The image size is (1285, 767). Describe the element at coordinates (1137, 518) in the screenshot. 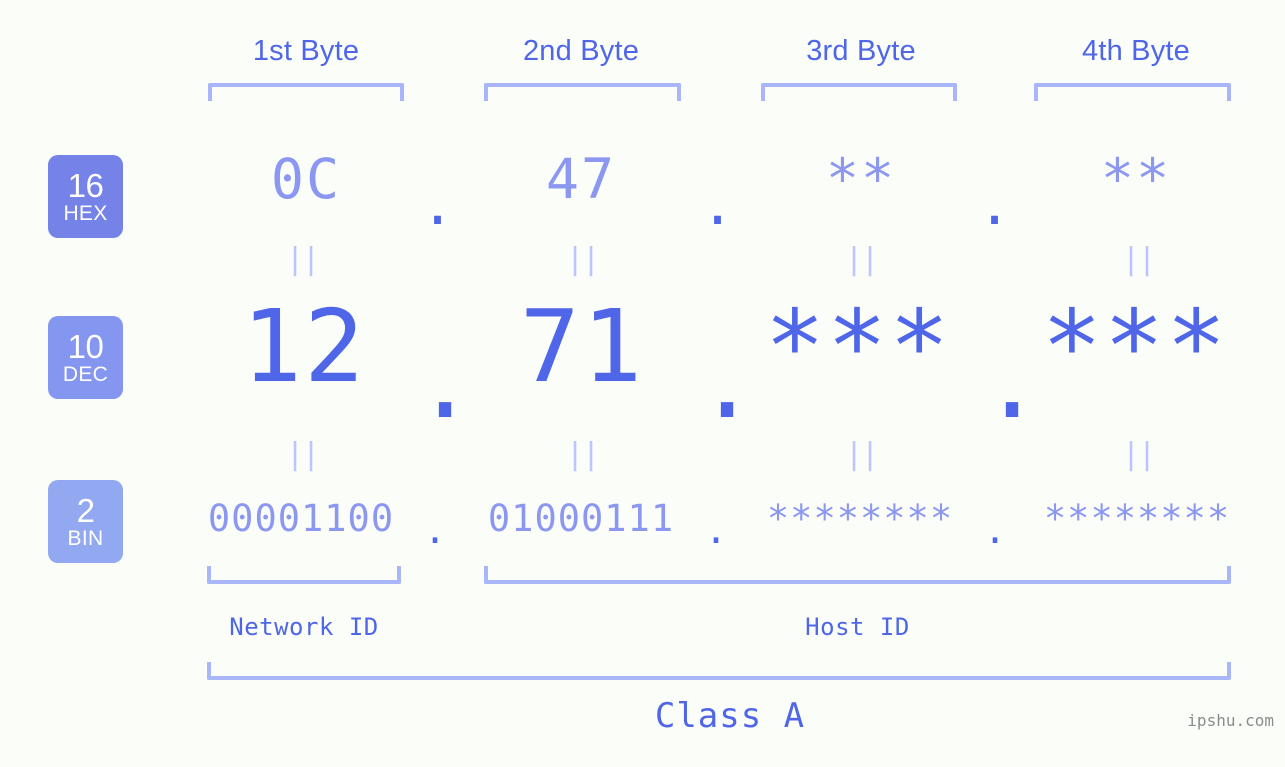

I see `bin-byte-4: ********` at that location.